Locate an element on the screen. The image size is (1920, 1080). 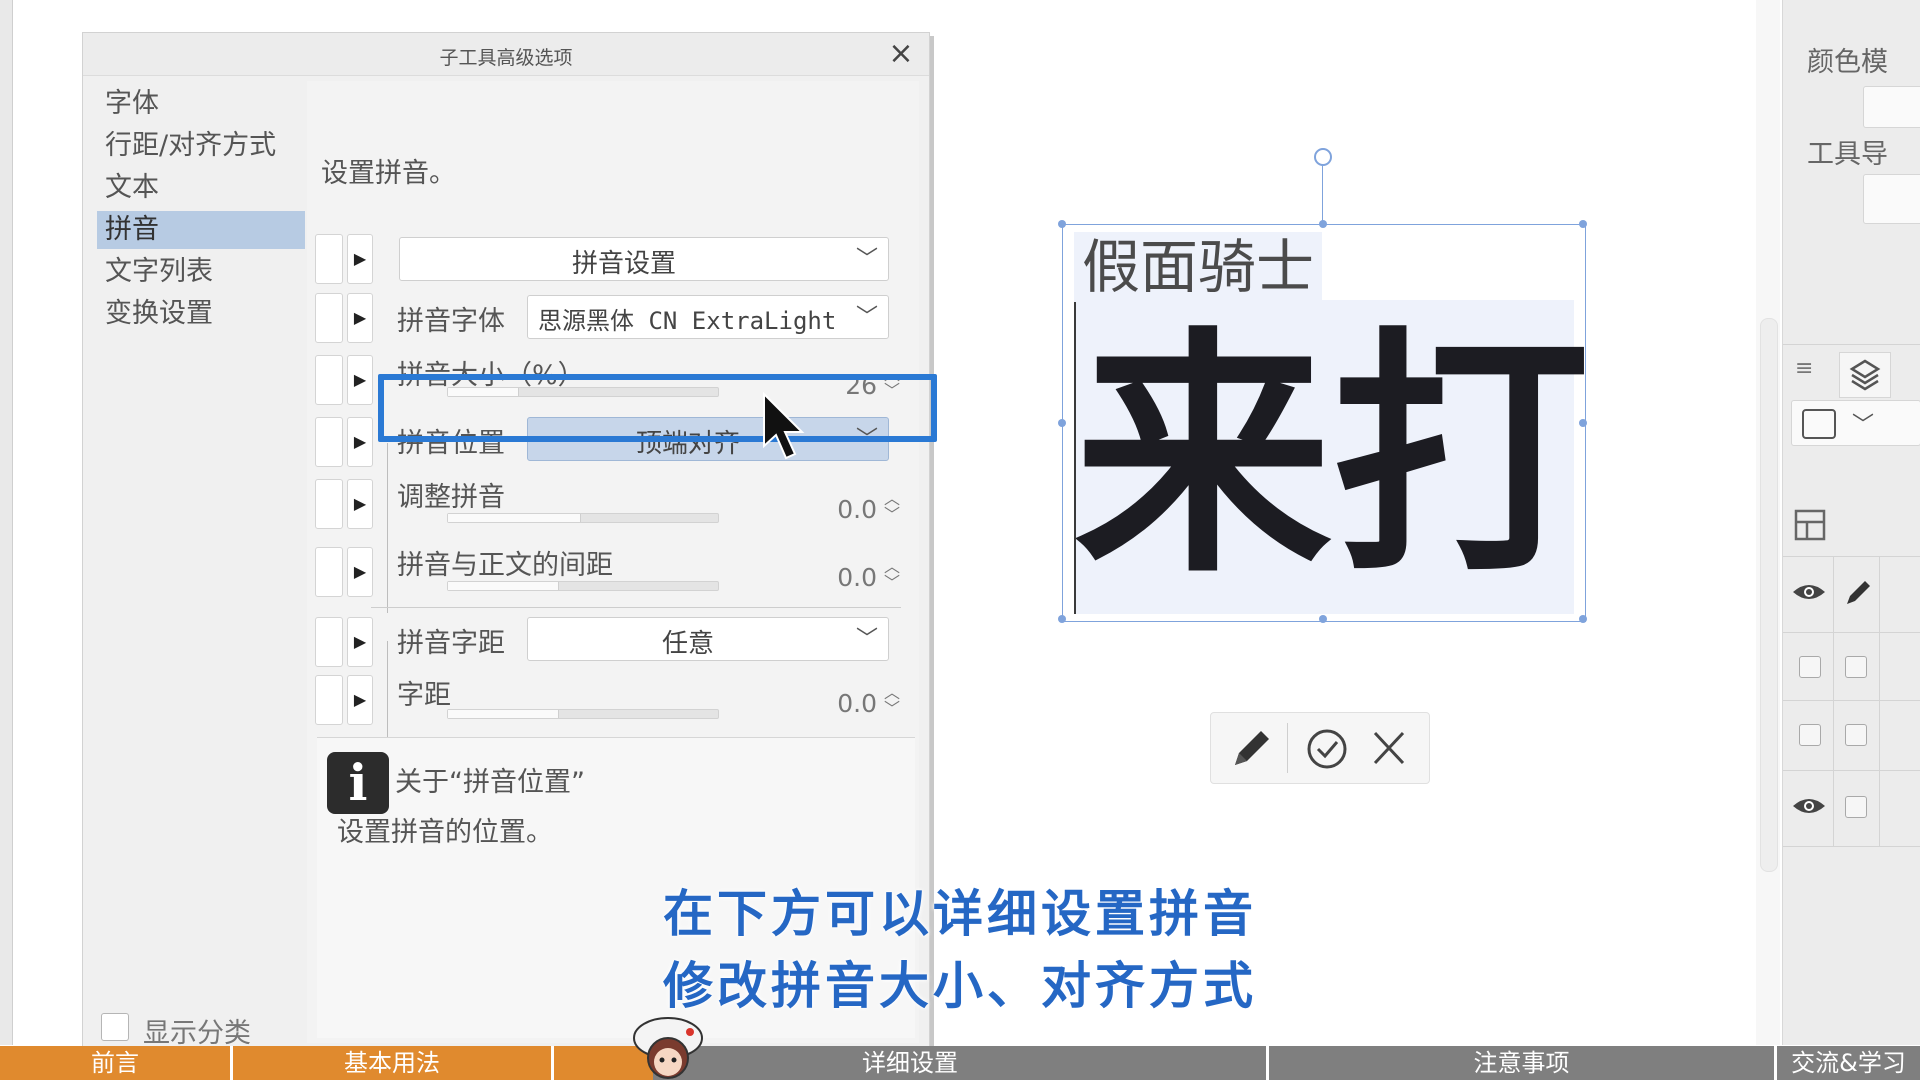
category-item-font: 字体 is located at coordinates (201, 104).